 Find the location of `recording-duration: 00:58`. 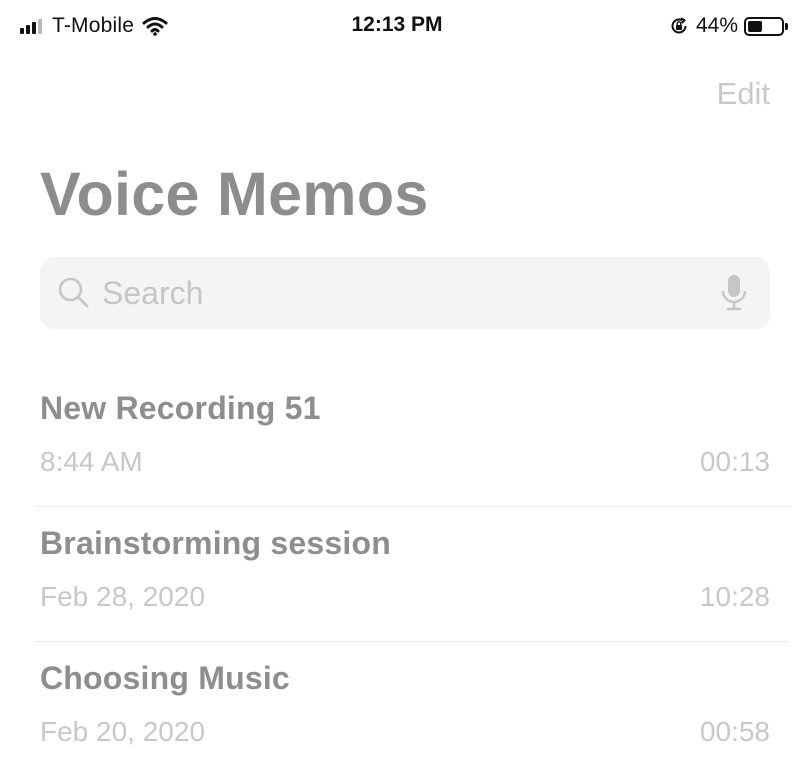

recording-duration: 00:58 is located at coordinates (734, 731).